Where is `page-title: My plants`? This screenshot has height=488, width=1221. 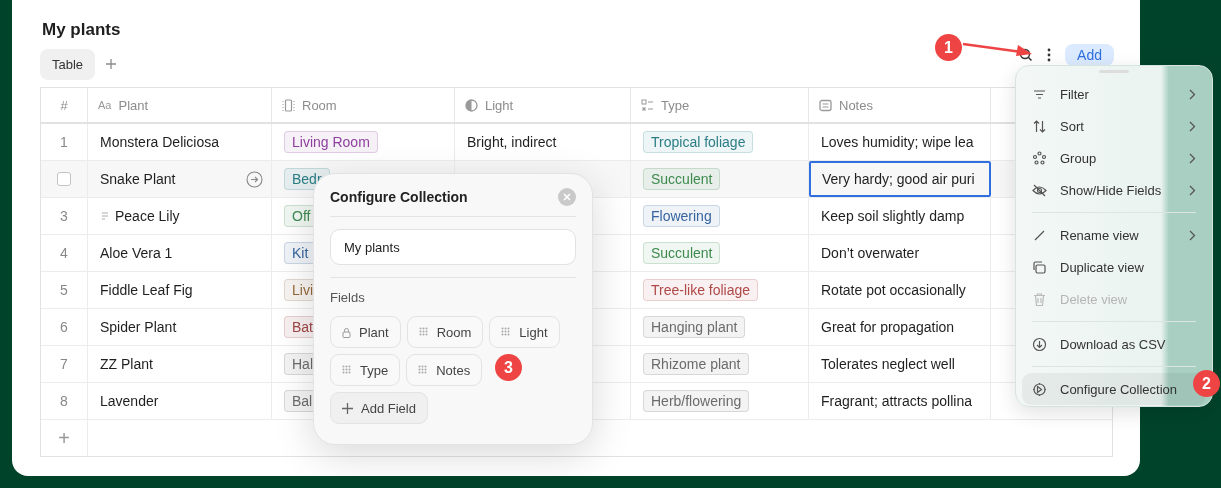
page-title: My plants is located at coordinates (82, 30).